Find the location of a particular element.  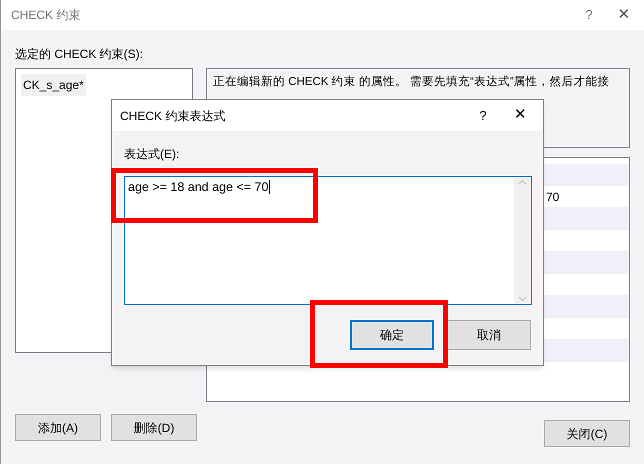

action-button: 添加(A) is located at coordinates (58, 427).